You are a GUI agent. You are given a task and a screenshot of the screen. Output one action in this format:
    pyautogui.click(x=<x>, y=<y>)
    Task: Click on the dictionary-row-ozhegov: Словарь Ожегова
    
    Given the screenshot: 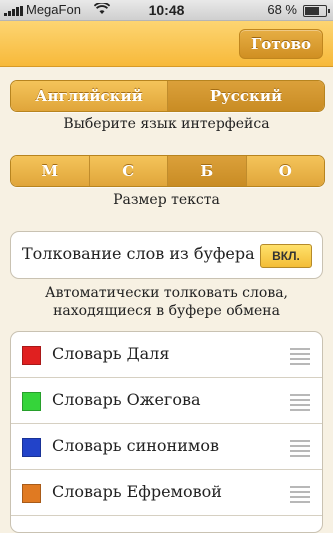 What is the action you would take?
    pyautogui.click(x=166, y=401)
    